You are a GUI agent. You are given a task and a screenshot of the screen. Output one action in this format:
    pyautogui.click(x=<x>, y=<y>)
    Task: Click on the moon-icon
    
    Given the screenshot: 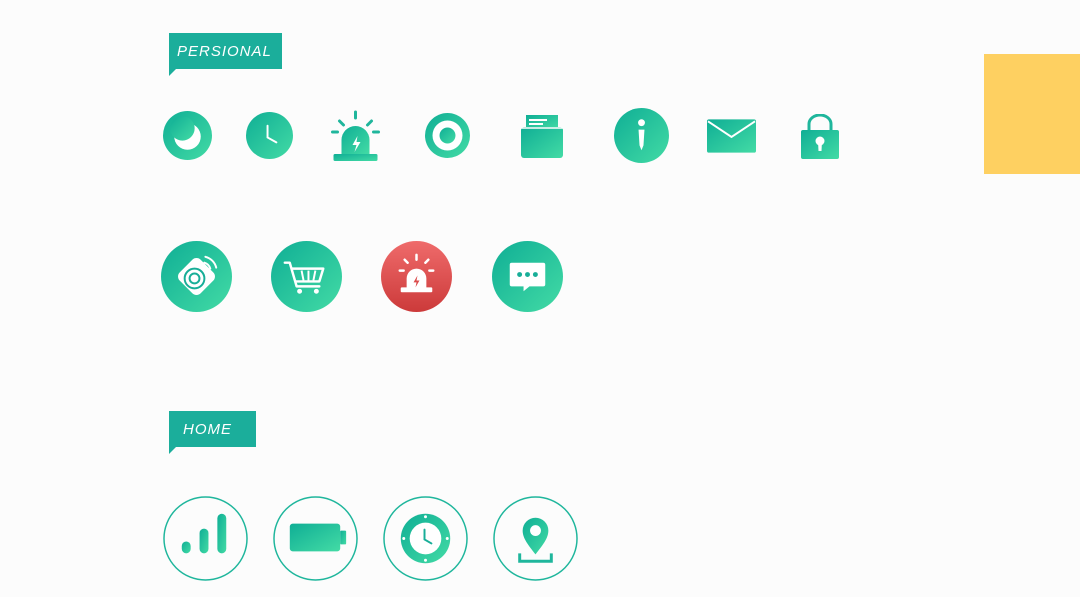 What is the action you would take?
    pyautogui.click(x=187, y=135)
    